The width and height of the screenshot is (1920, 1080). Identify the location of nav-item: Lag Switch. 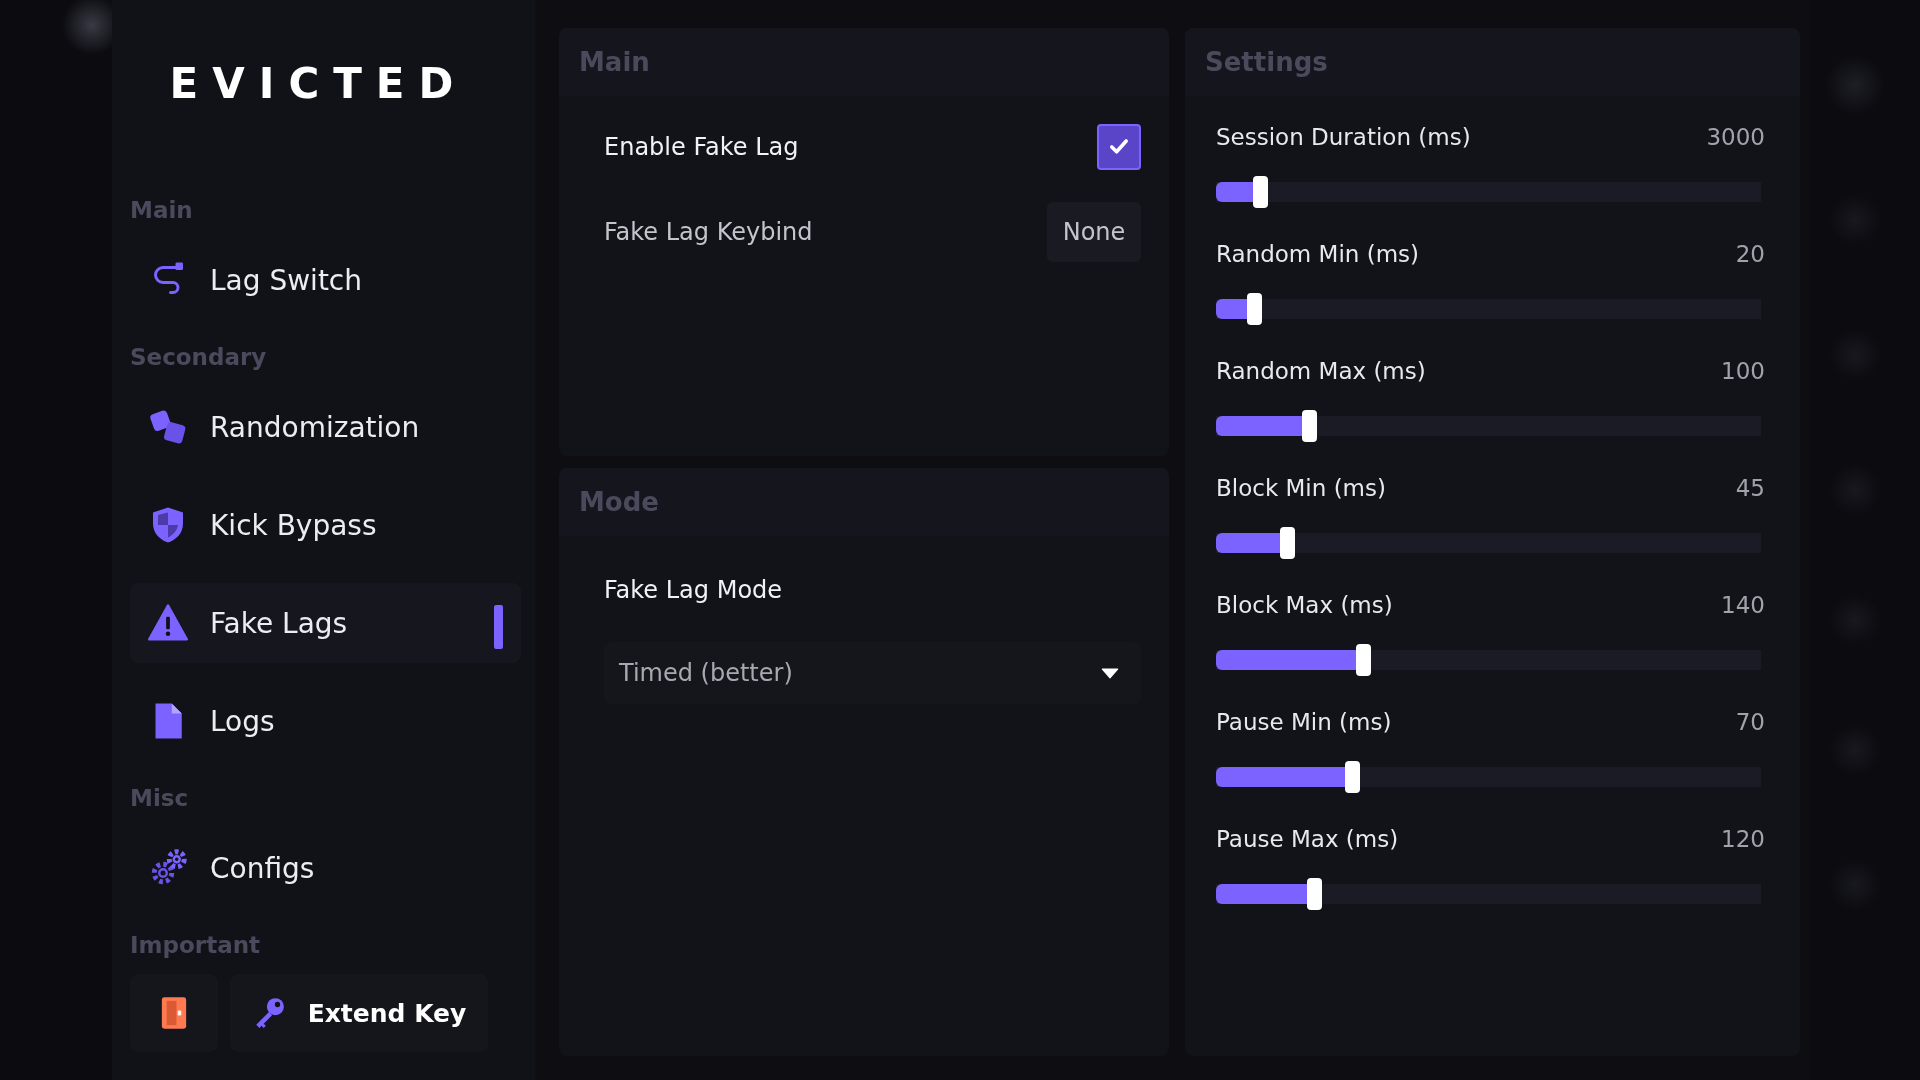
(325, 280).